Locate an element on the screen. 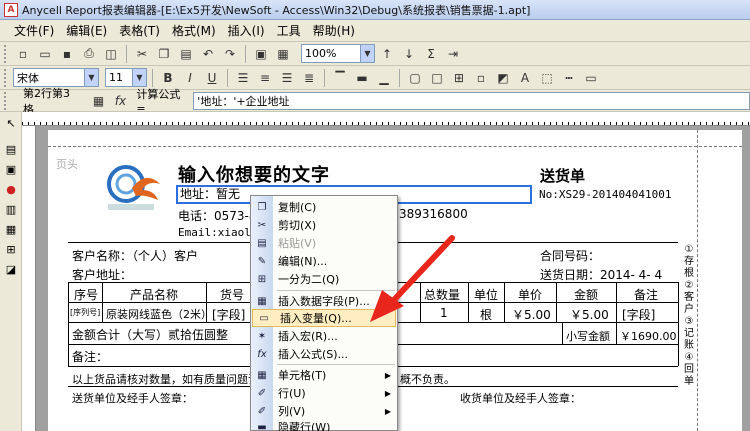 This screenshot has width=750, height=431. document-title: 送货单 is located at coordinates (562, 175).